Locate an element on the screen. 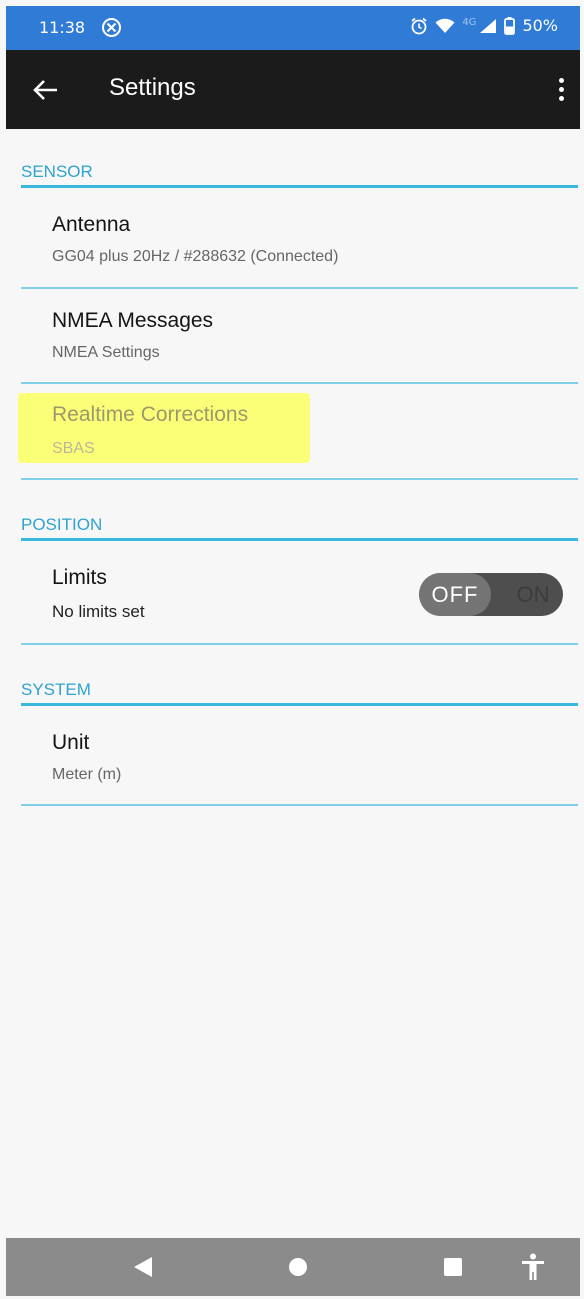 This screenshot has width=584, height=1299. alarm-icon is located at coordinates (419, 25).